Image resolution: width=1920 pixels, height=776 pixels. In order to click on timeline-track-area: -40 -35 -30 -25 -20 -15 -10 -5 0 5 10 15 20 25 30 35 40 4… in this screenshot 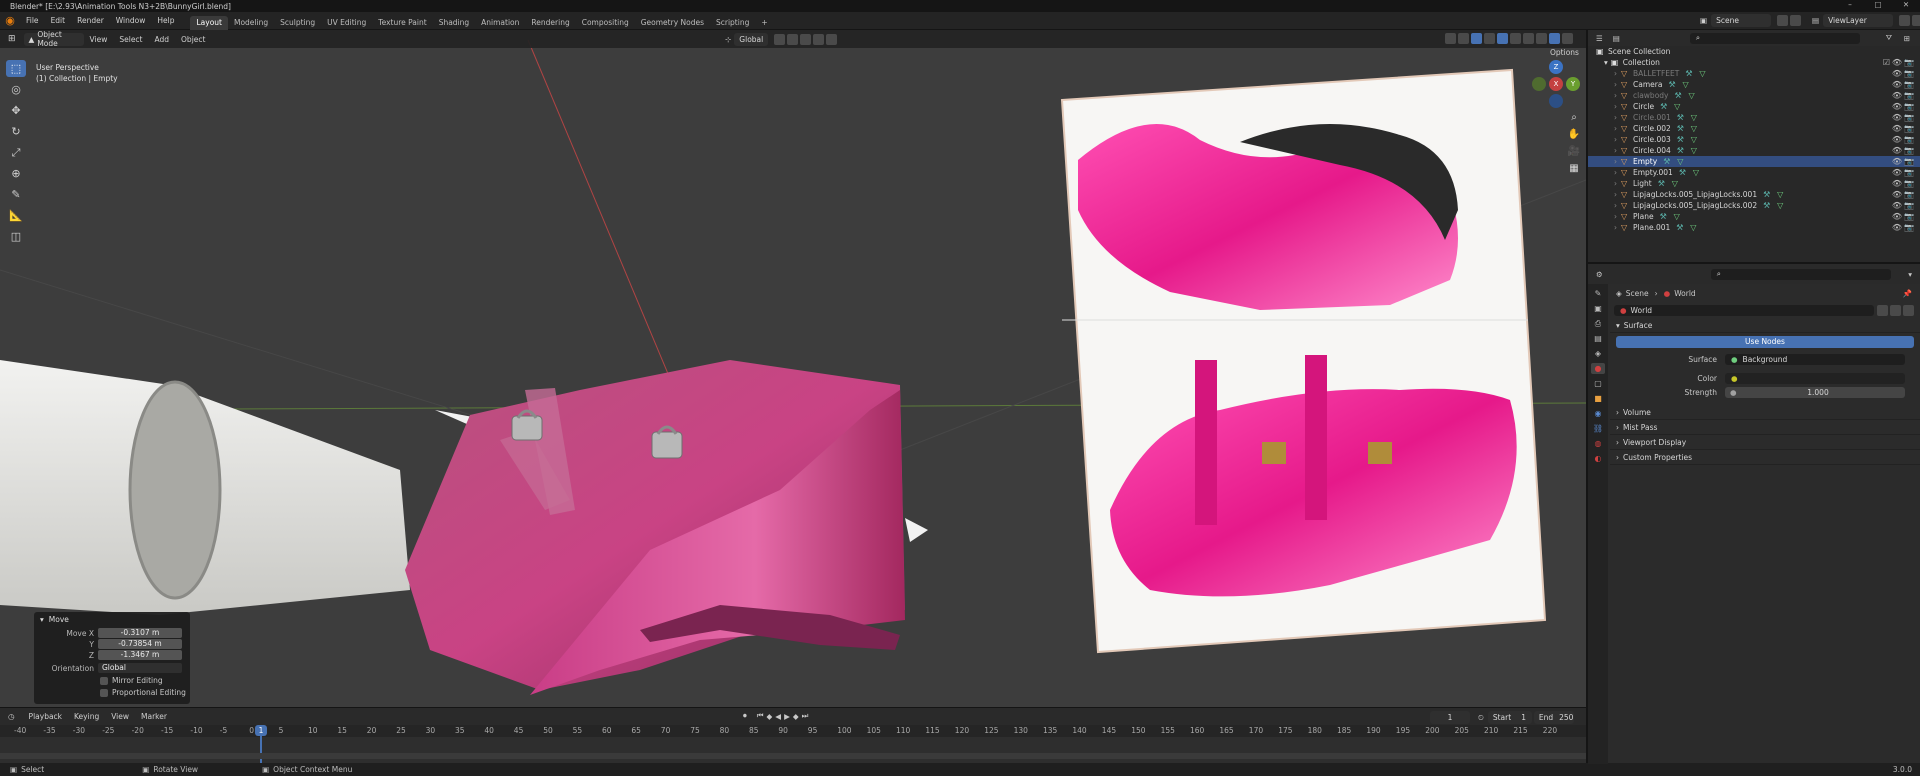, I will do `click(793, 744)`.